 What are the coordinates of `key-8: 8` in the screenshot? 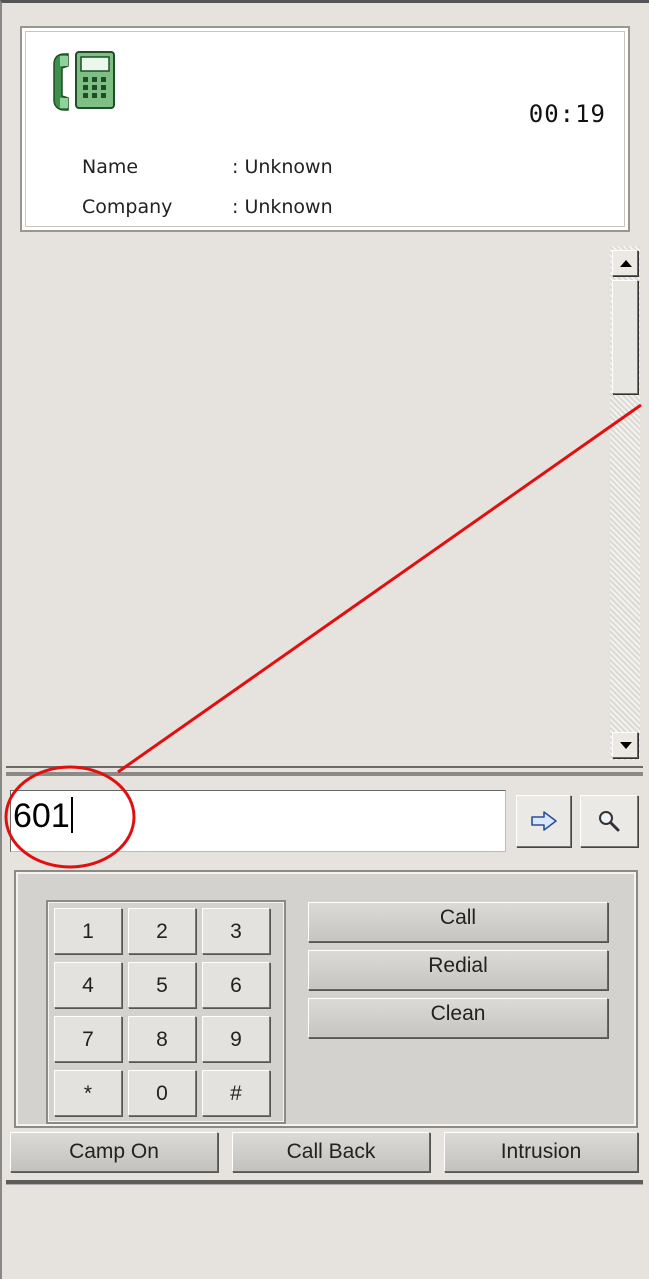 It's located at (162, 1039).